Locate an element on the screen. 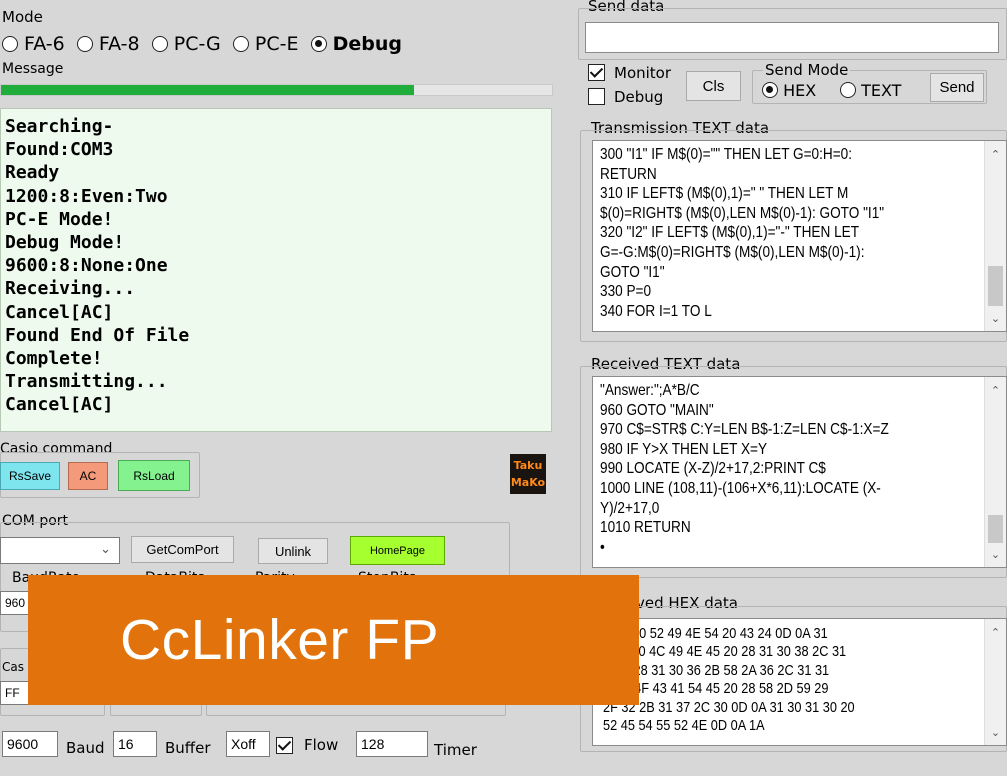 Image resolution: width=1007 pixels, height=776 pixels. flow-label: Flow is located at coordinates (321, 745).